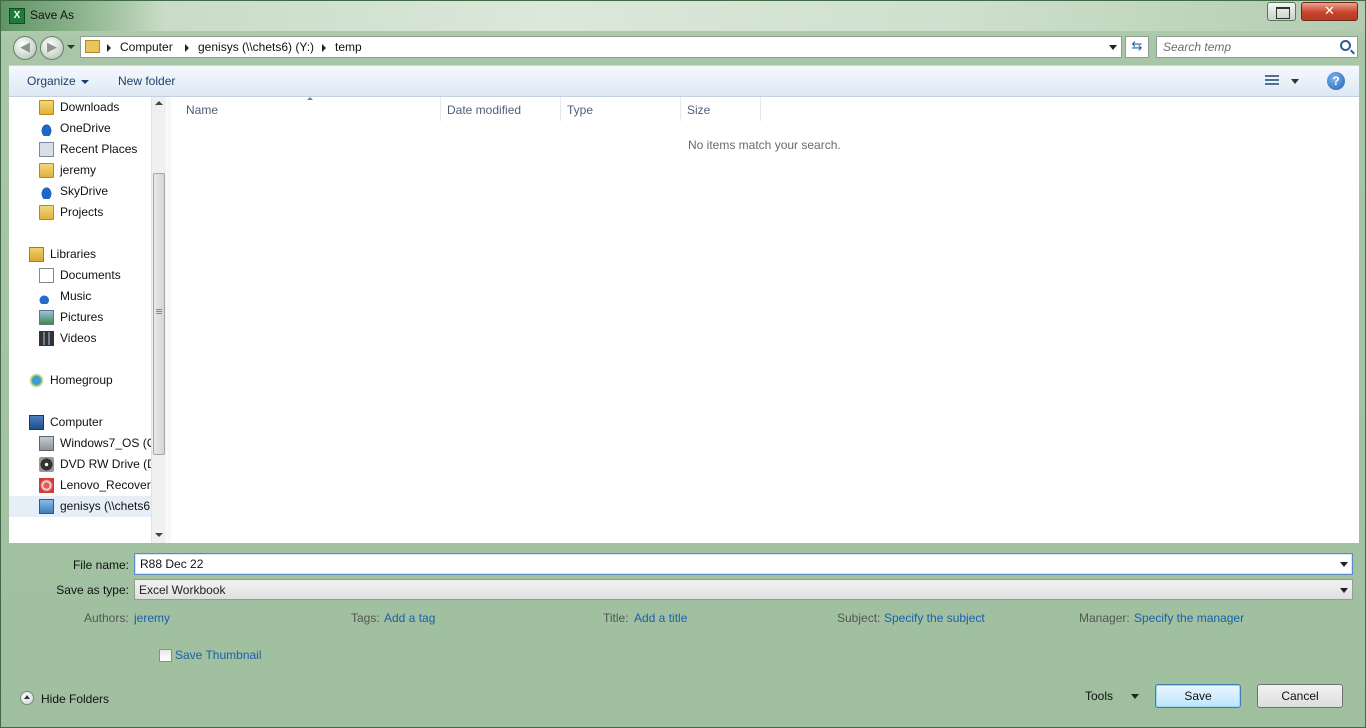  I want to click on nav-item-windows7-os: Windows7_OS (C, so click(84, 443).